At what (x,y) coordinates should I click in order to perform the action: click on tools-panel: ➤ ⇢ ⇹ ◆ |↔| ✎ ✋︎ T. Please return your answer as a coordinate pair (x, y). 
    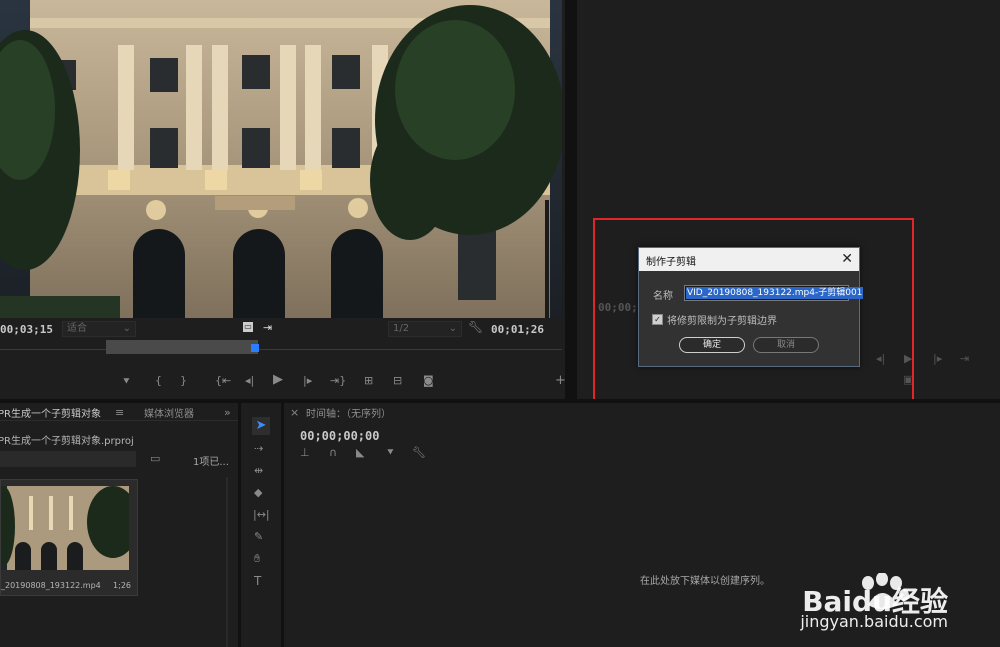
    Looking at the image, I should click on (261, 525).